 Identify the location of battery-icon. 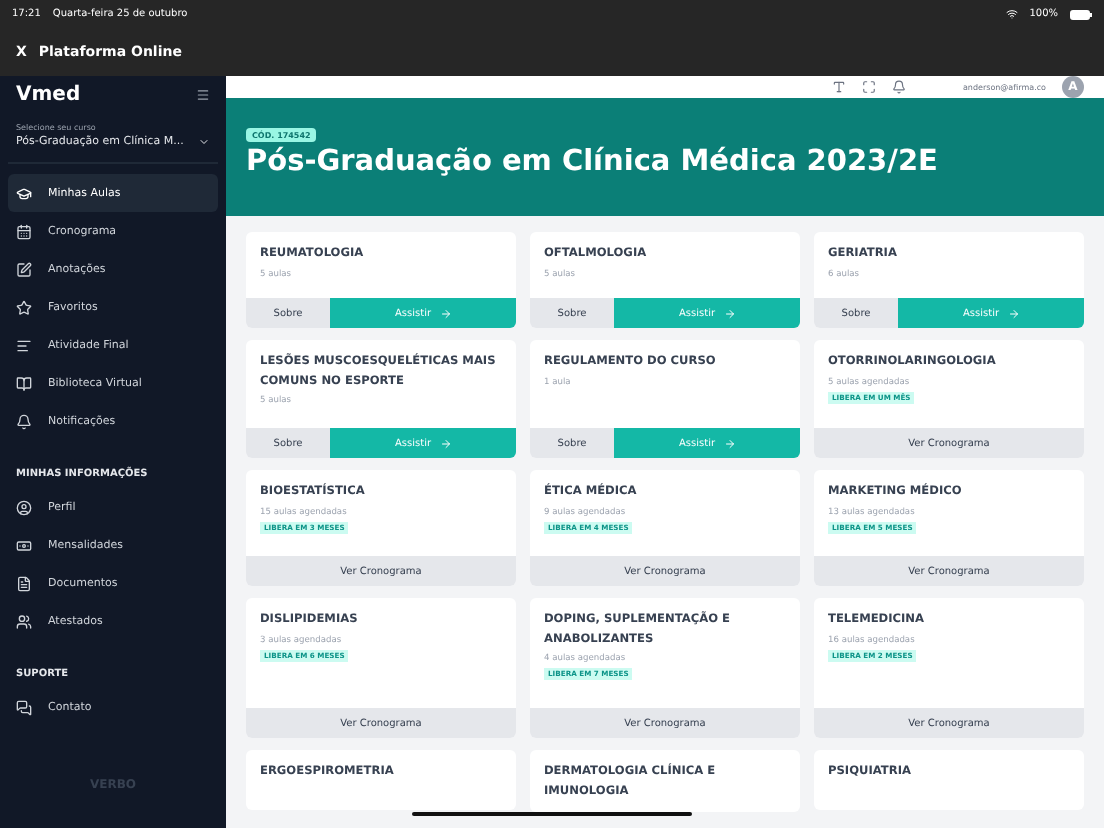
(1081, 14).